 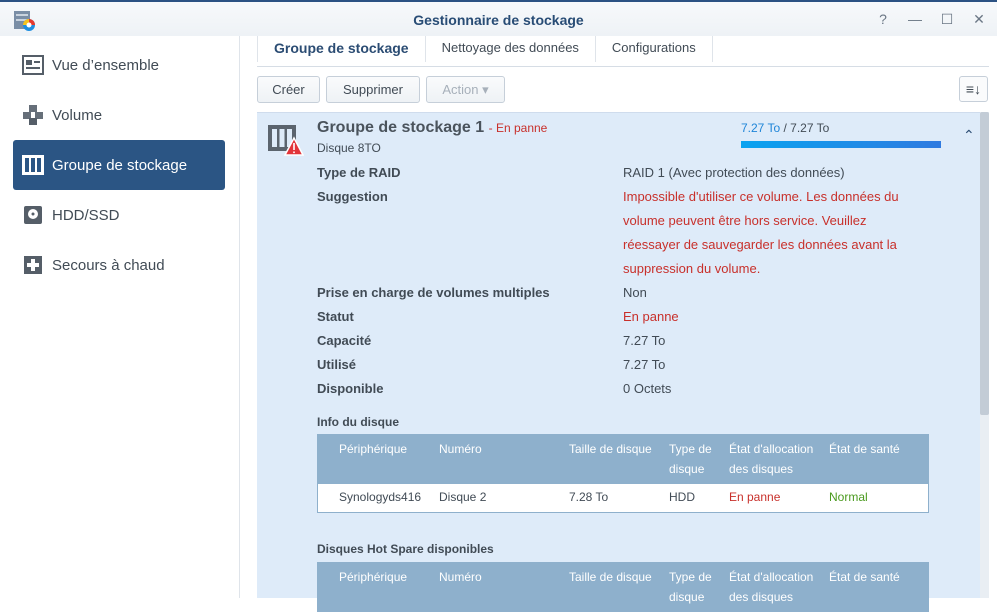 I want to click on detail-value: RAID 1 (Avec protection des données), so click(x=734, y=172).